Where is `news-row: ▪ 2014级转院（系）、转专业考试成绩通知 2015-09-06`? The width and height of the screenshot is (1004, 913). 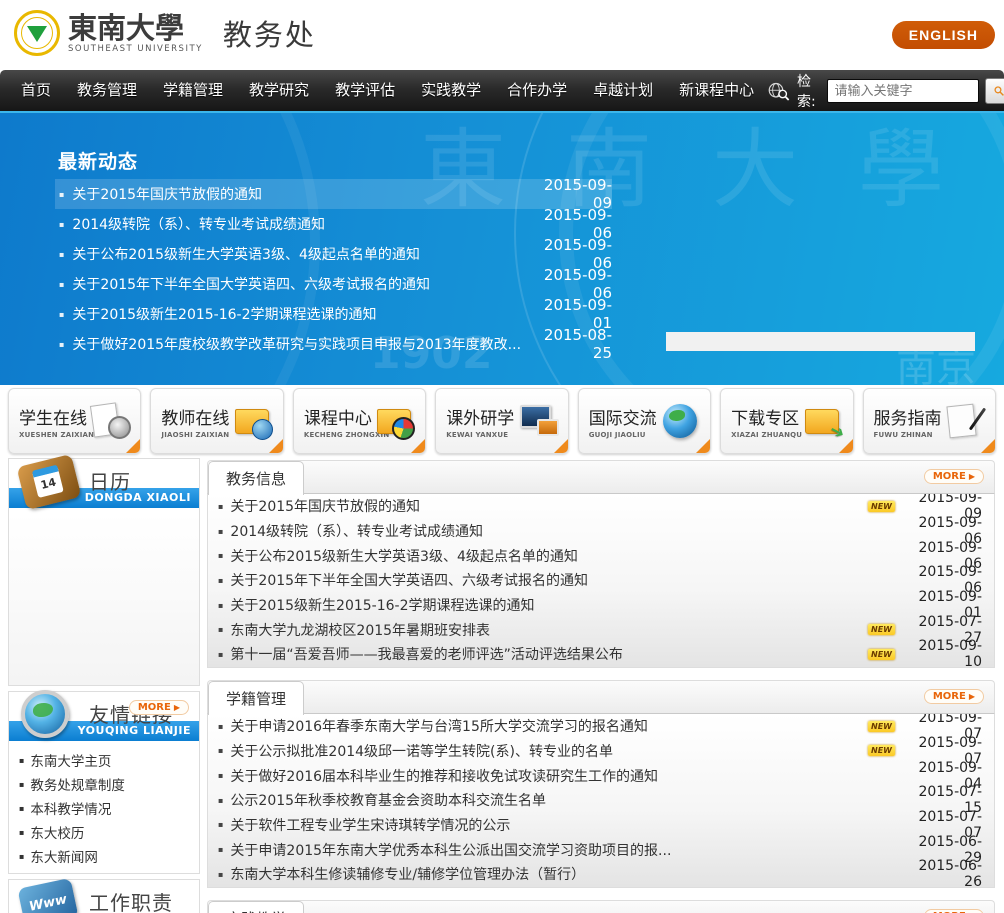 news-row: ▪ 2014级转院（系）、转专业考试成绩通知 2015-09-06 is located at coordinates (601, 531).